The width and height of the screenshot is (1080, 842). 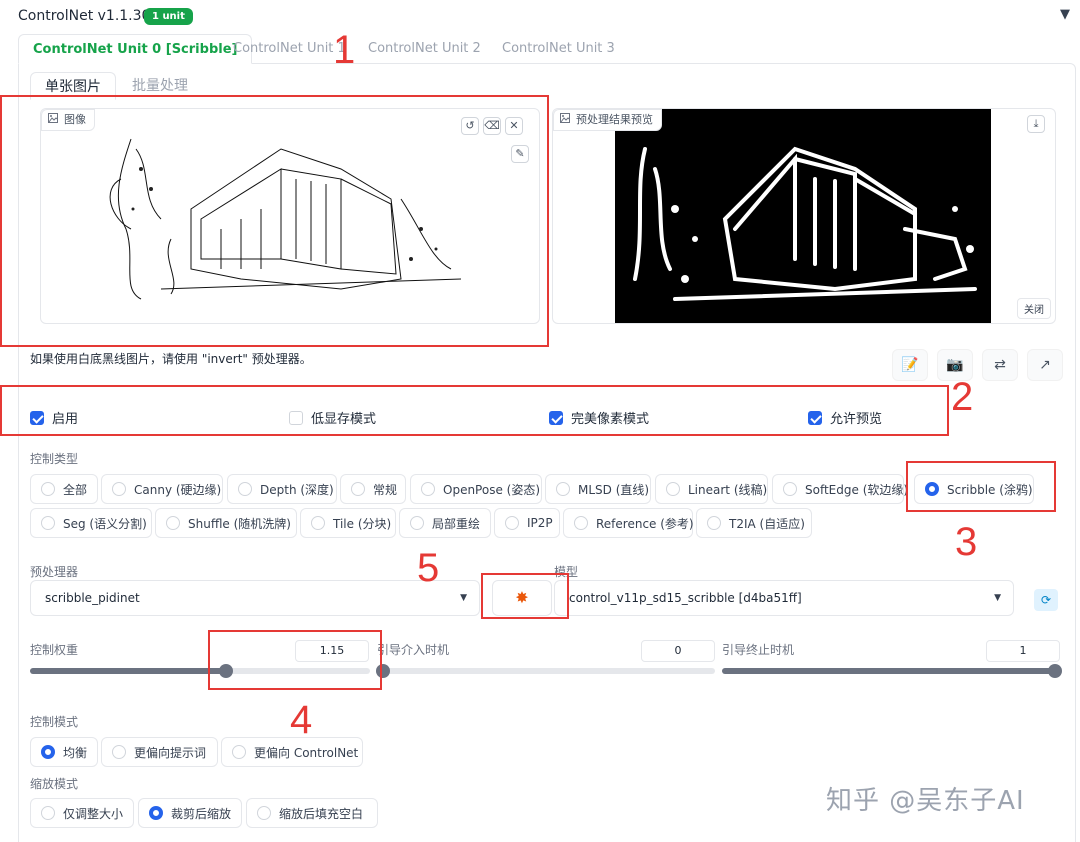 I want to click on control-type-ip2p: IP2P, so click(x=527, y=523).